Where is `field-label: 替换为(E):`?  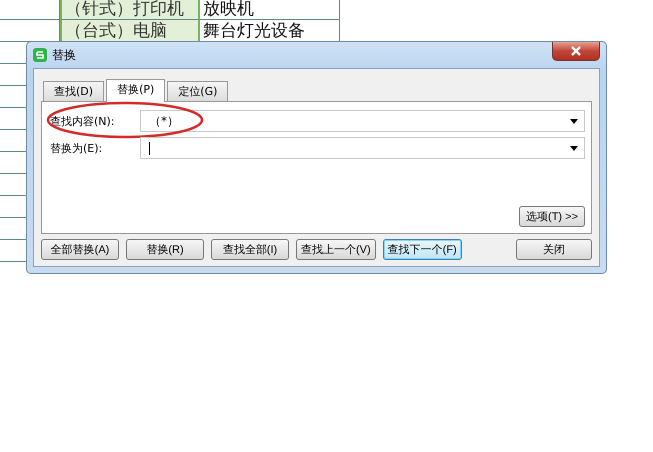
field-label: 替换为(E): is located at coordinates (77, 148).